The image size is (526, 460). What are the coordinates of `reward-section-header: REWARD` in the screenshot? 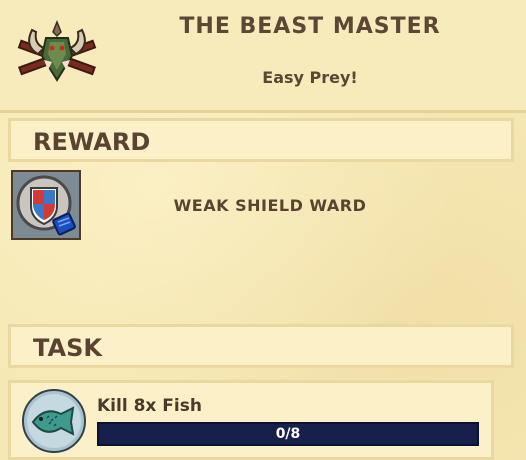 It's located at (261, 140).